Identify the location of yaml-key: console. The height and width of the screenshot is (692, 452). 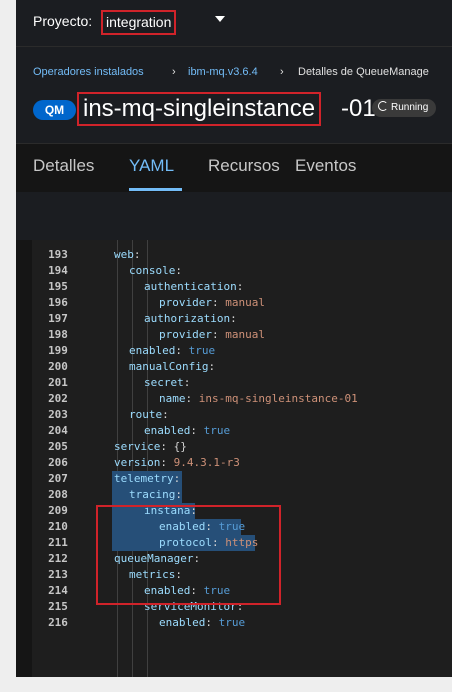
(152, 270).